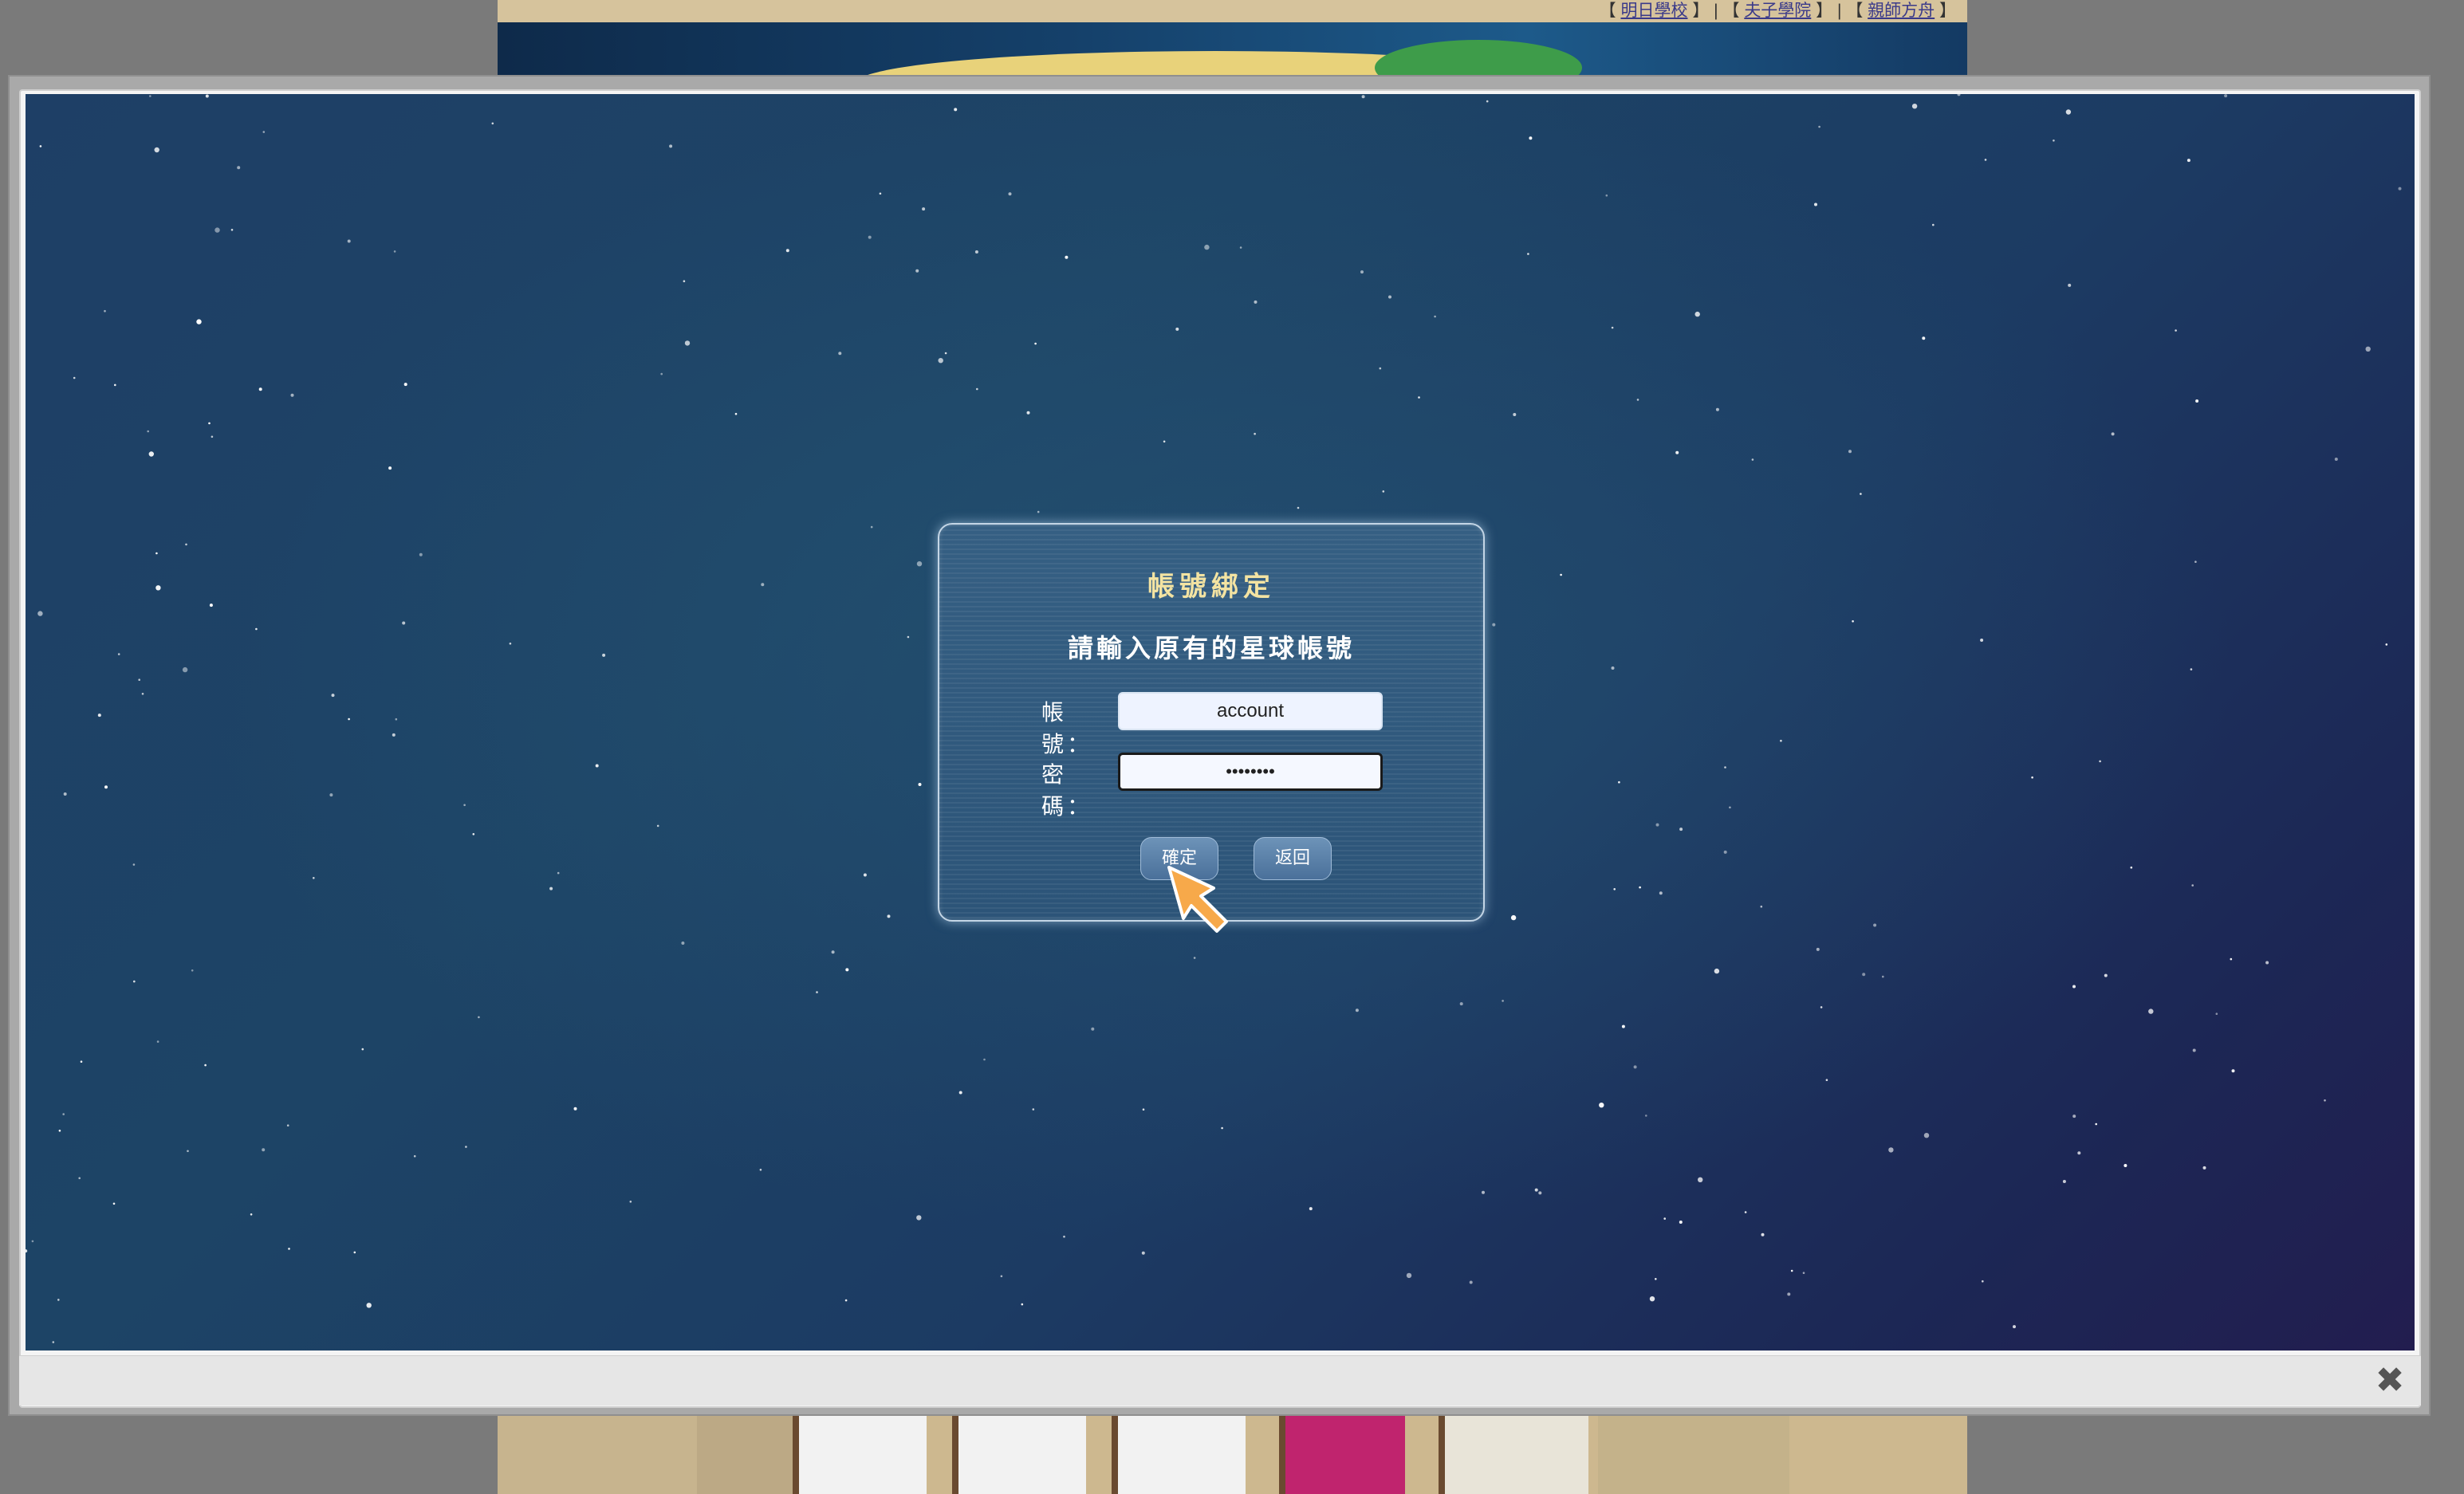 The width and height of the screenshot is (2464, 1494). What do you see at coordinates (1777, 11) in the screenshot?
I see `link-fuzi-academy: 夫子學院` at bounding box center [1777, 11].